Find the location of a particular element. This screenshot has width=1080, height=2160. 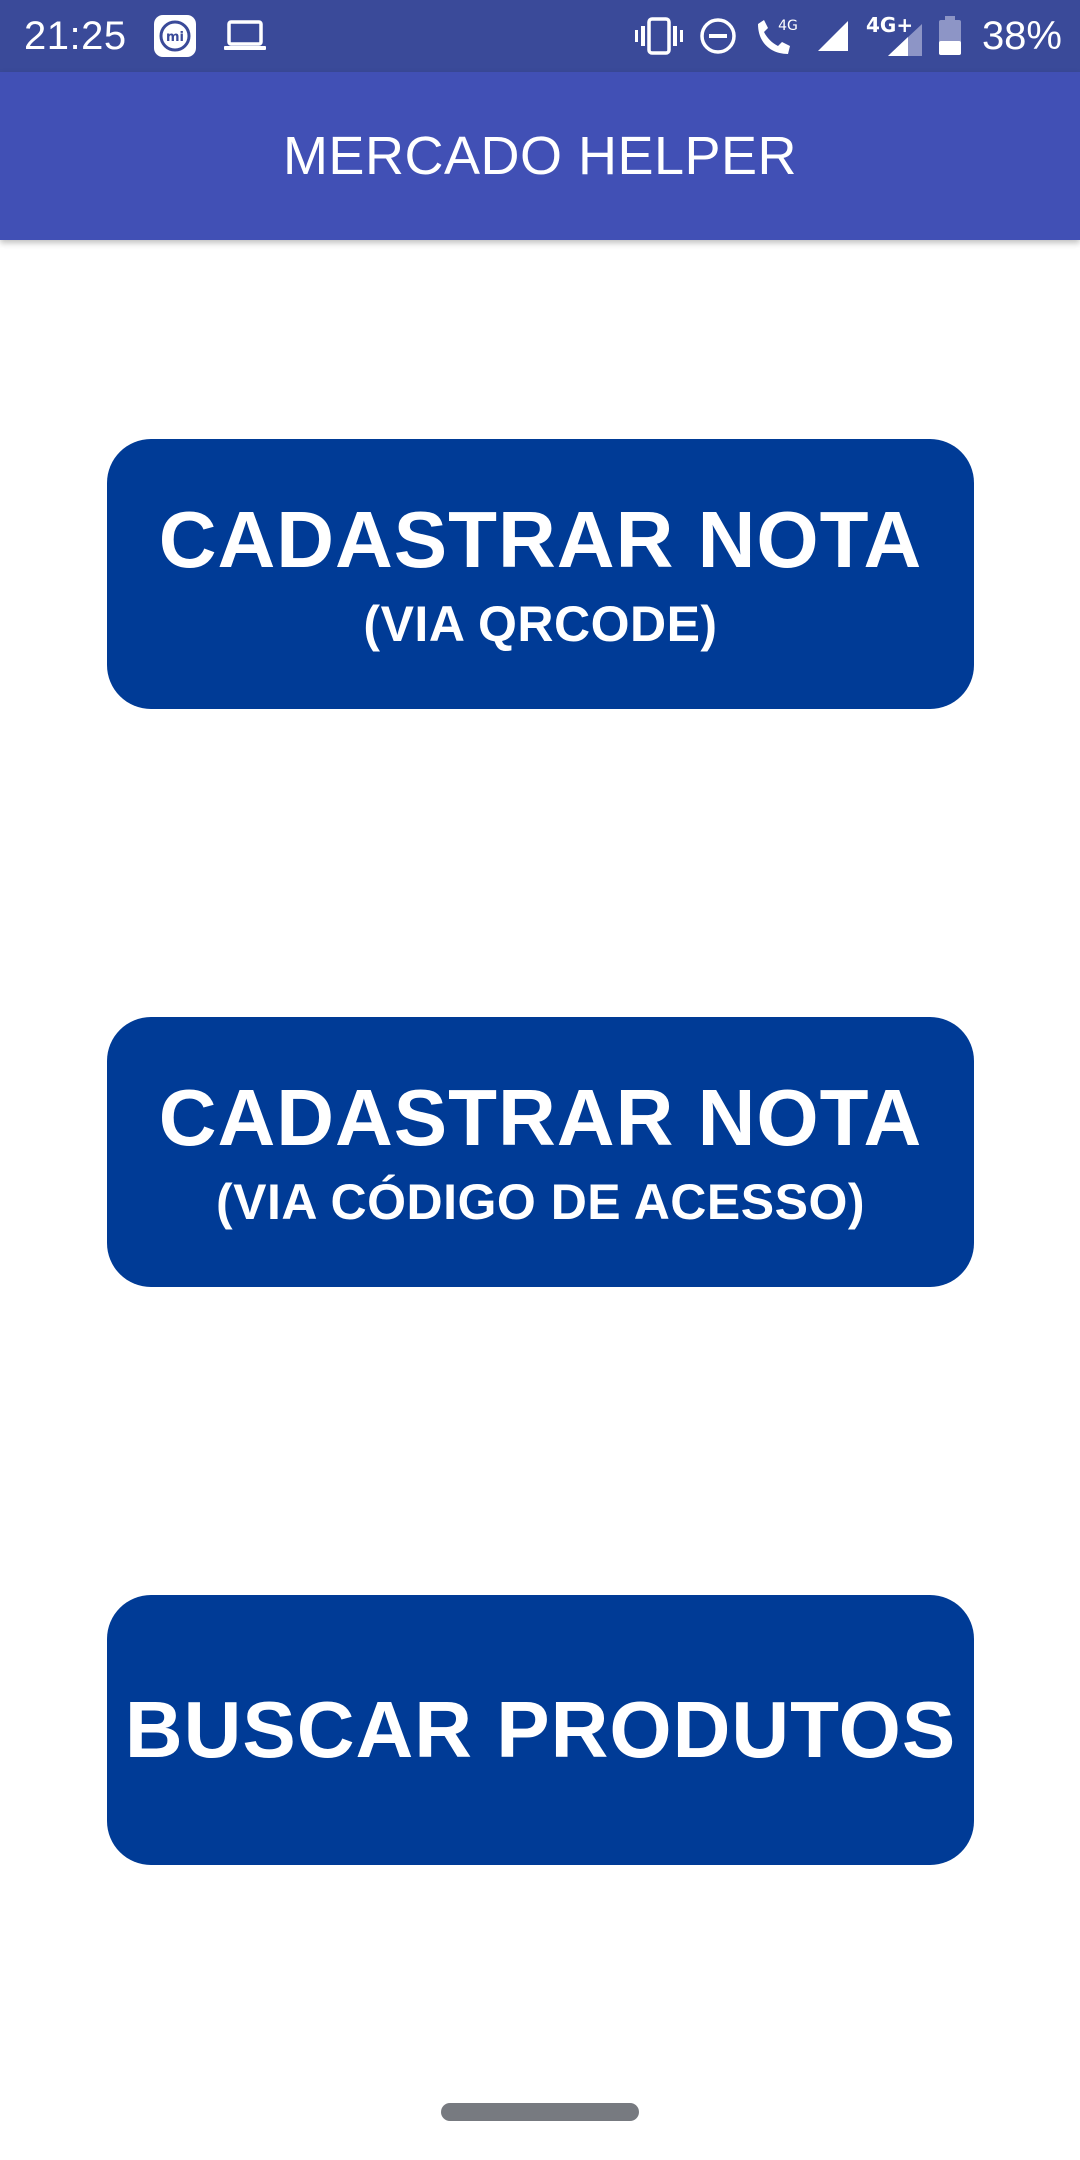

call-network-label: 4G is located at coordinates (788, 26).